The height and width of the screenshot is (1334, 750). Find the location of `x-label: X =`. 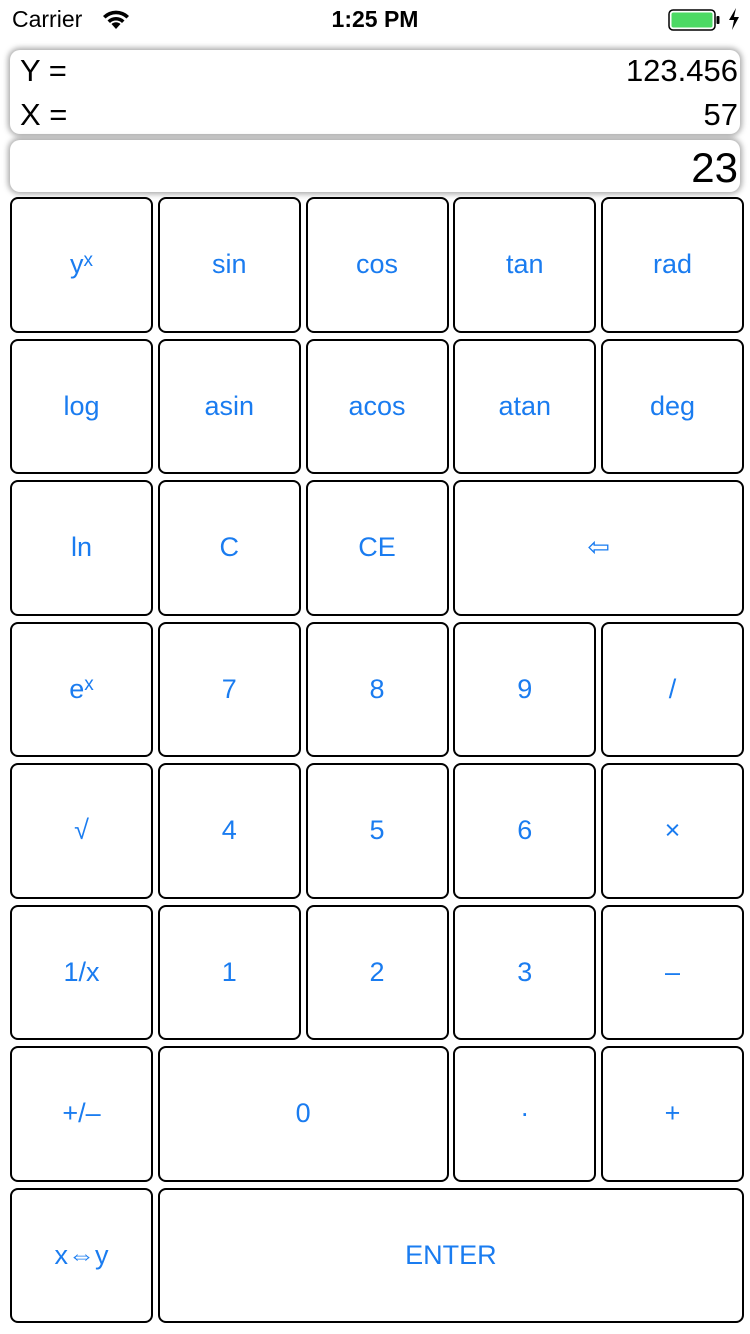

x-label: X = is located at coordinates (44, 114).